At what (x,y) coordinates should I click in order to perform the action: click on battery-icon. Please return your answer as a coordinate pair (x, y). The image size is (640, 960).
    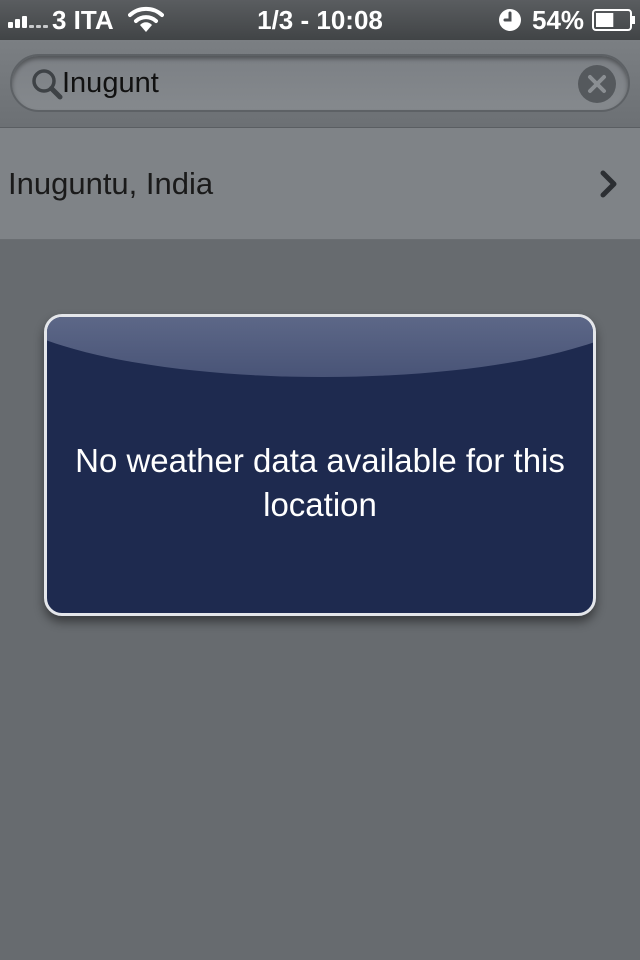
    Looking at the image, I should click on (613, 20).